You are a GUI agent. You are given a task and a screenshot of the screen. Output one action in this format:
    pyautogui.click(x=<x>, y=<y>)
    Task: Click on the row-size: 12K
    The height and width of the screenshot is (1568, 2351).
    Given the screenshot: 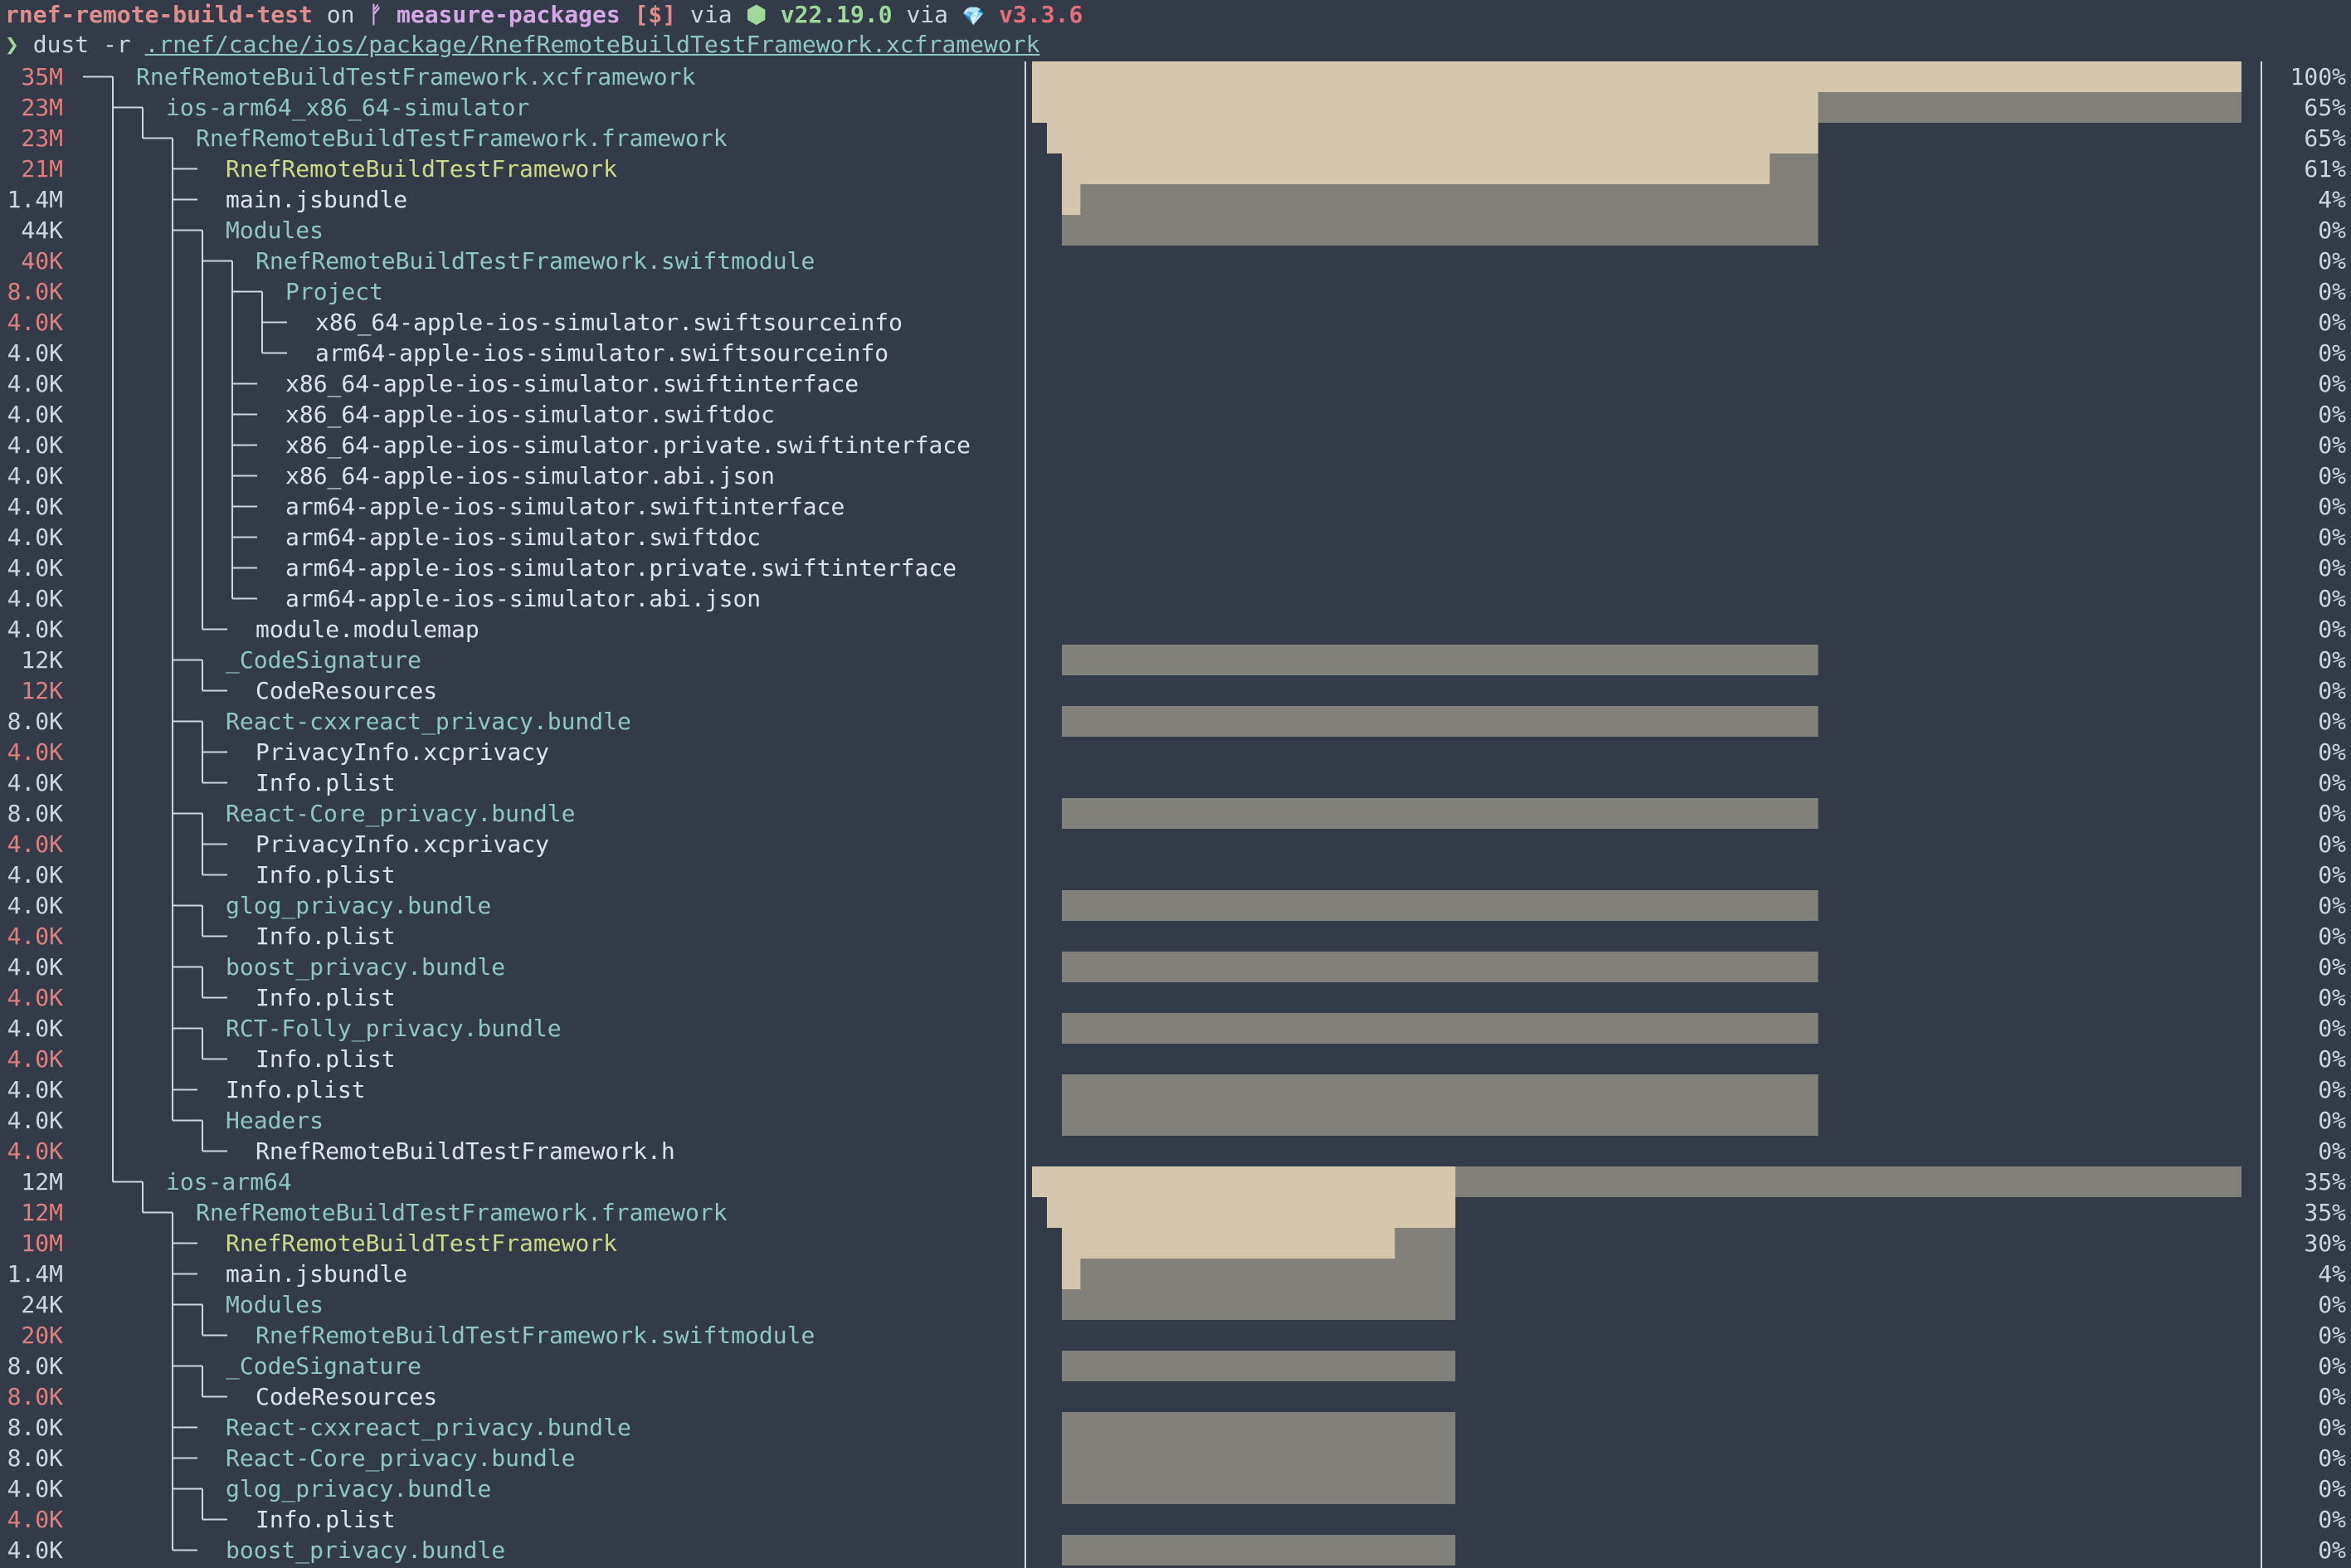 What is the action you would take?
    pyautogui.click(x=42, y=660)
    